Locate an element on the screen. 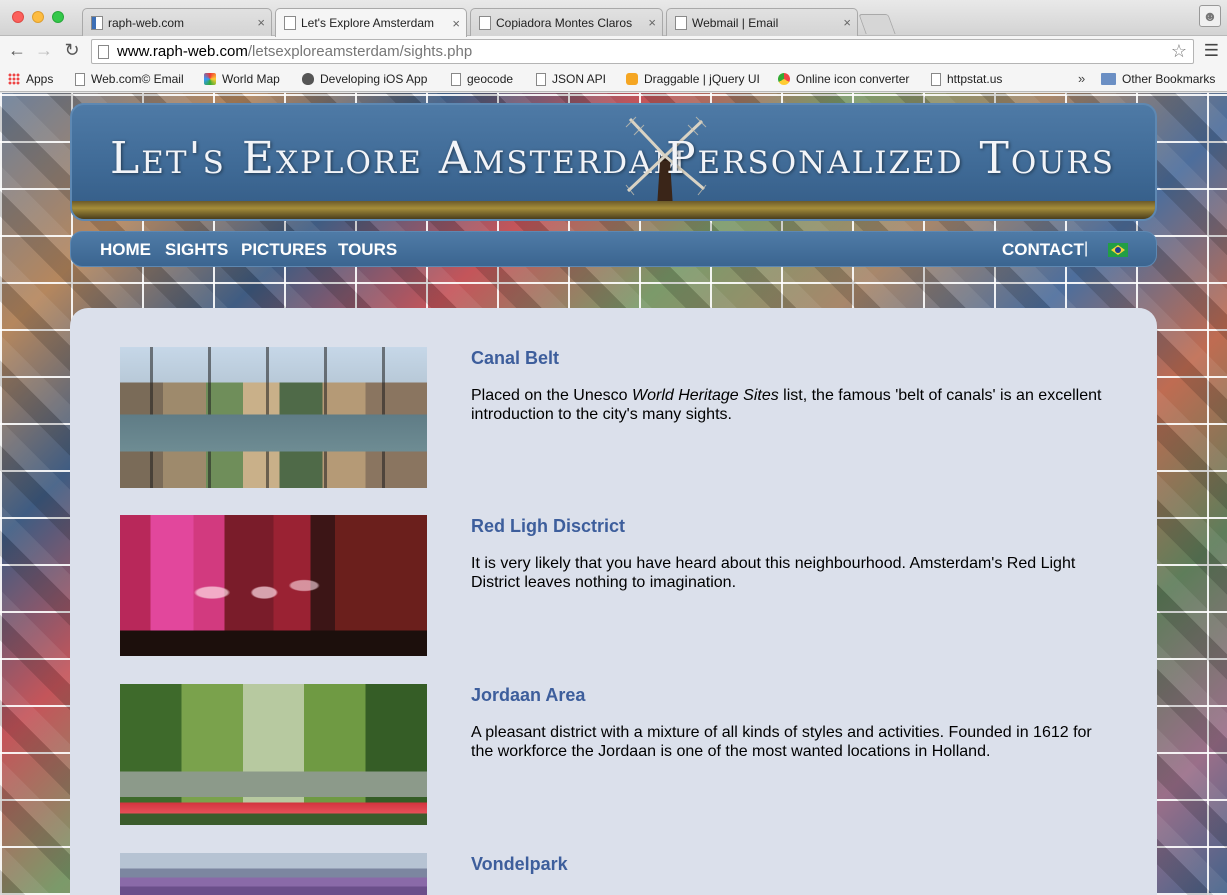  red-light-district-photo is located at coordinates (273, 585).